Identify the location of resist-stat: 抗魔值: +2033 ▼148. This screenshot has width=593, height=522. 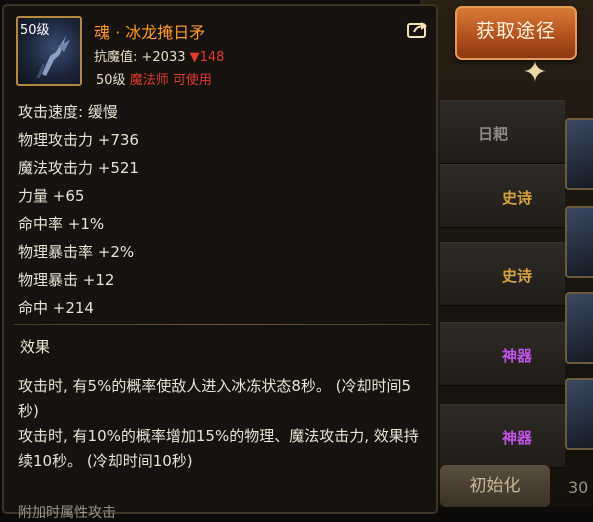
(159, 55).